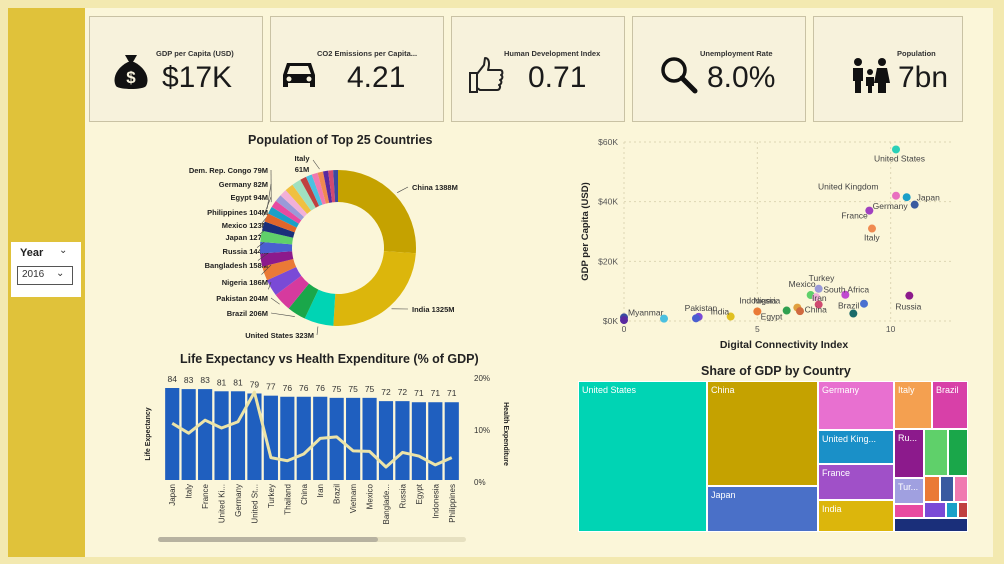 This screenshot has height=564, width=1004. I want to click on y-axis-title: Life Expectancy, so click(148, 433).